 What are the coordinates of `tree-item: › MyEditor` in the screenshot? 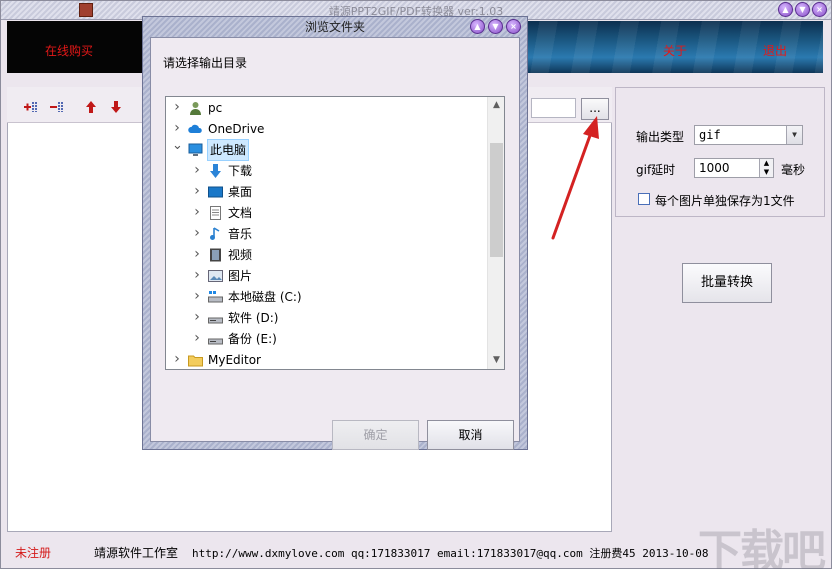 It's located at (326, 359).